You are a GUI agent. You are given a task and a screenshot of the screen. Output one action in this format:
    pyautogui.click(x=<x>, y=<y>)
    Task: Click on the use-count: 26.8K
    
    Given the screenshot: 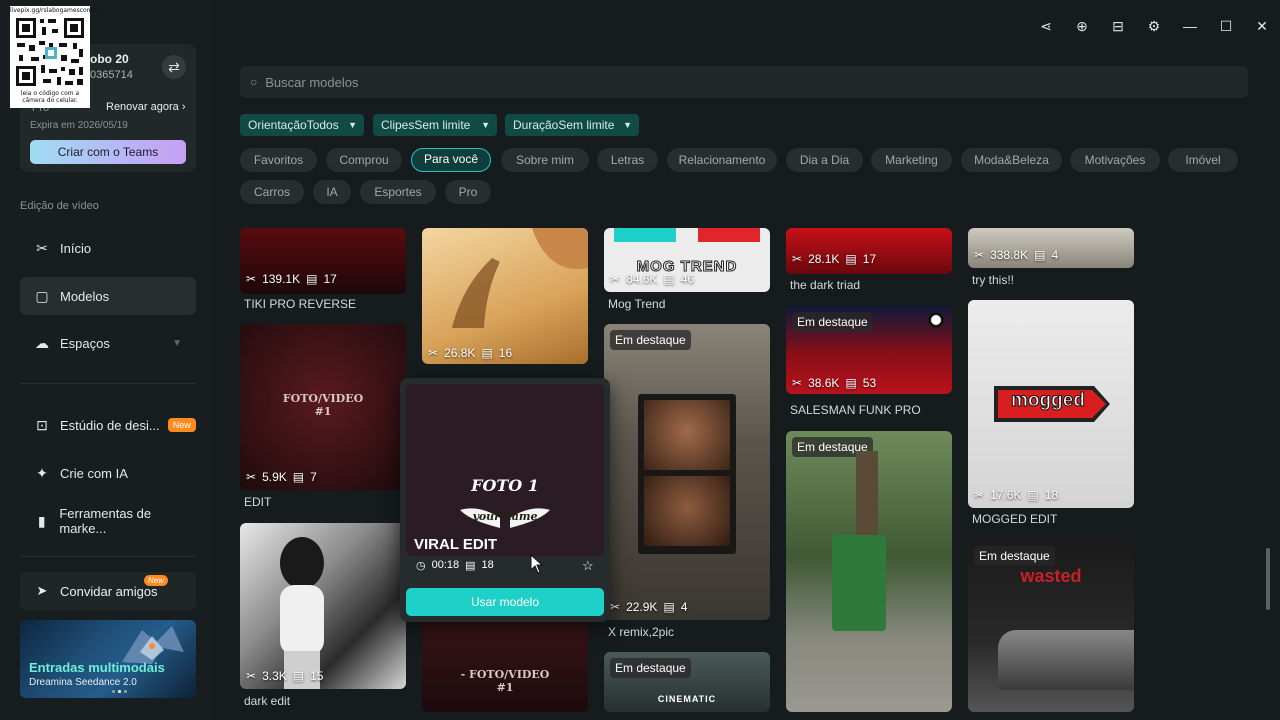 What is the action you would take?
    pyautogui.click(x=460, y=353)
    